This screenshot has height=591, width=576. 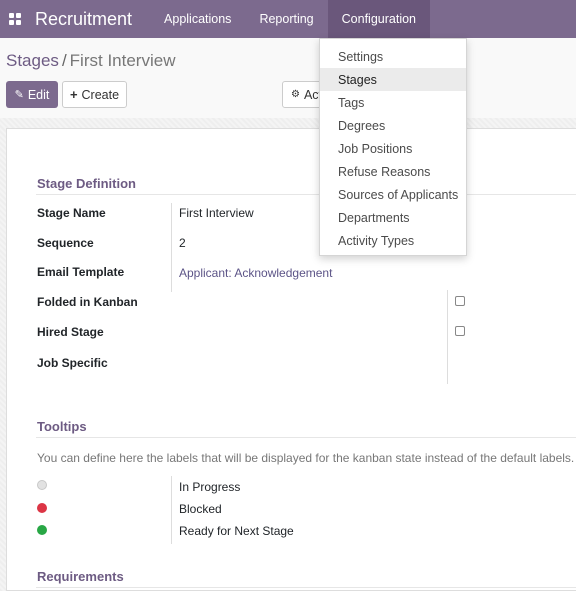 What do you see at coordinates (306, 437) in the screenshot?
I see `tooltips-divider` at bounding box center [306, 437].